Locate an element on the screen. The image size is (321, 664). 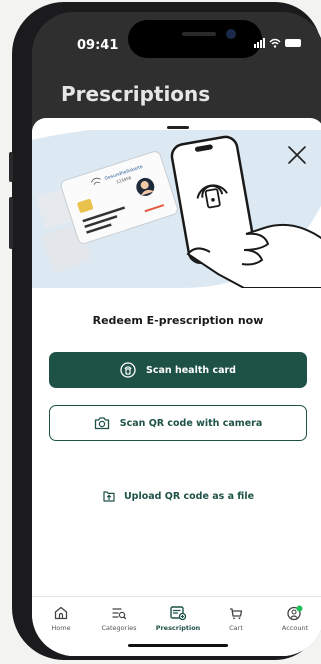
signal-icon is located at coordinates (259, 43).